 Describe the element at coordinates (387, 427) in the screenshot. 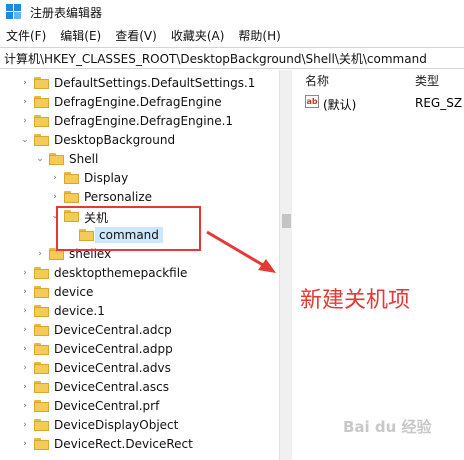

I see `watermark: Bai du 经验` at that location.